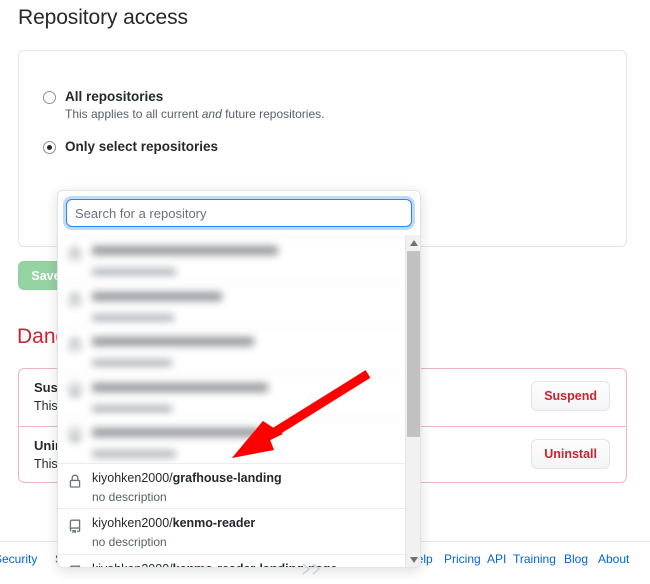  I want to click on radio-only-select-repositories-indicator, so click(49, 147).